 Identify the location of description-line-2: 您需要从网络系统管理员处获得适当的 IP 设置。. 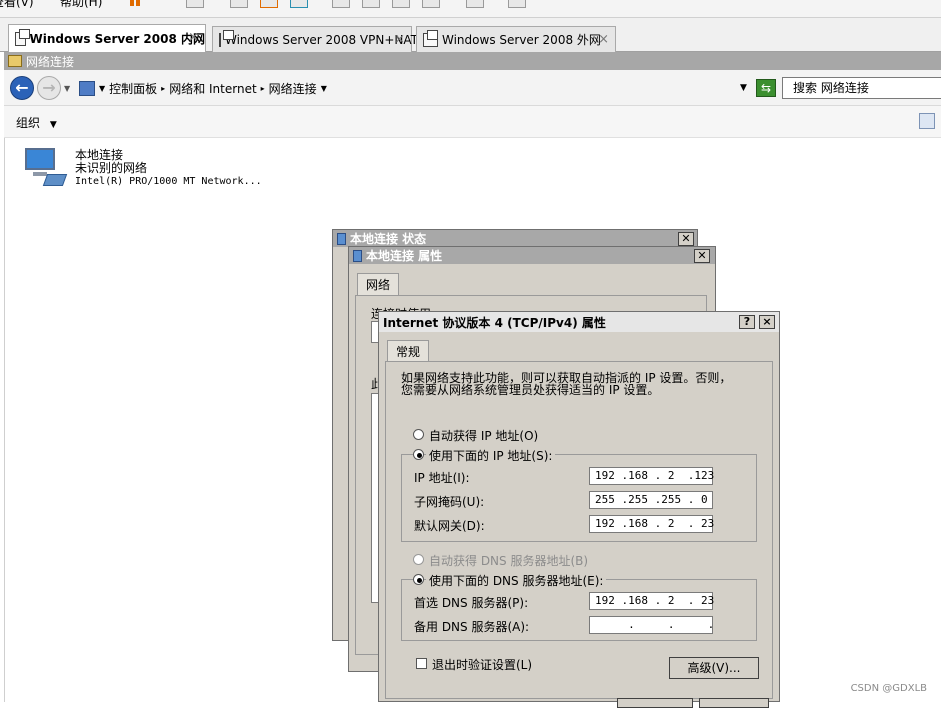
(530, 390).